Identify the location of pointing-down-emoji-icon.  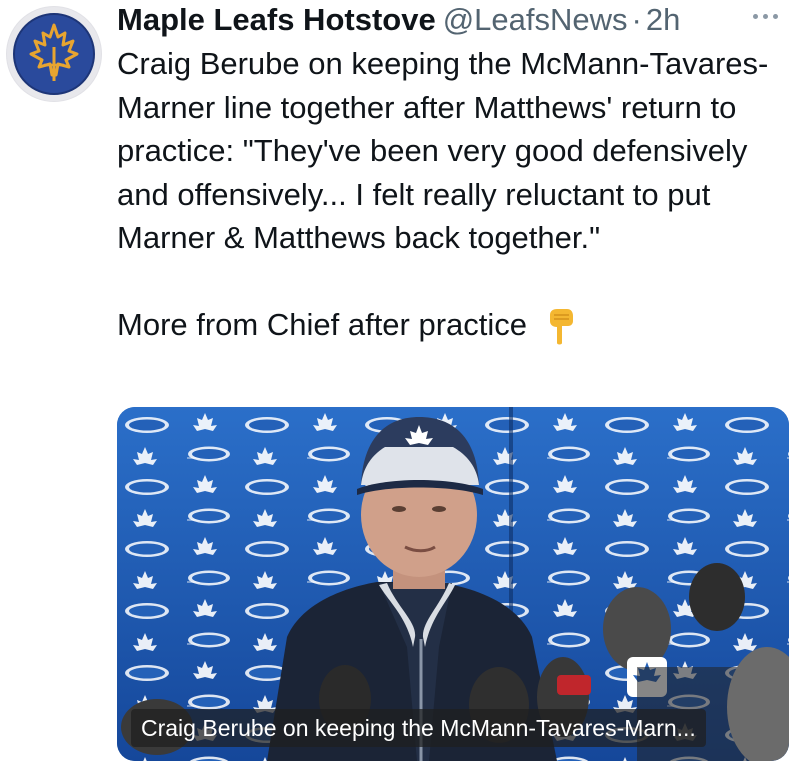
(561, 325).